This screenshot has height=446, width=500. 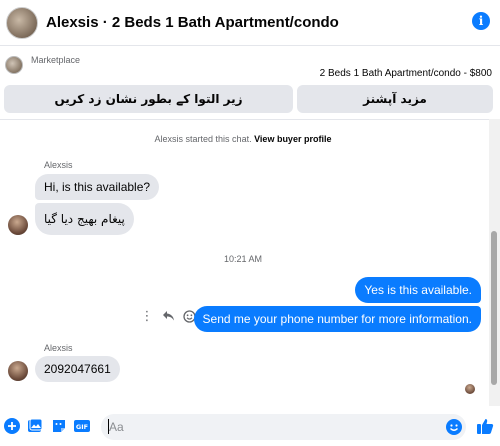 I want to click on incoming-message: 2092047661, so click(x=77, y=369).